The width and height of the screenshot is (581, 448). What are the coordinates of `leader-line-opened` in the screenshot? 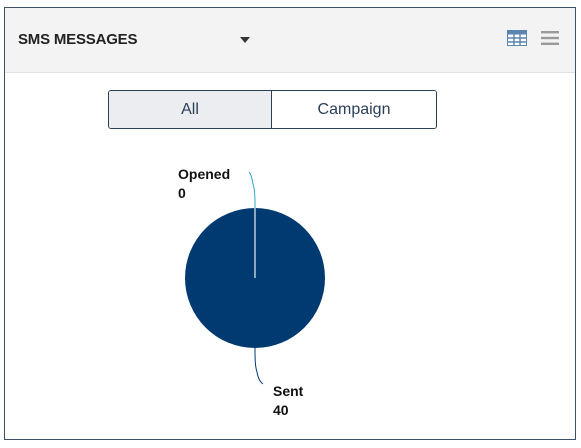 It's located at (252, 190).